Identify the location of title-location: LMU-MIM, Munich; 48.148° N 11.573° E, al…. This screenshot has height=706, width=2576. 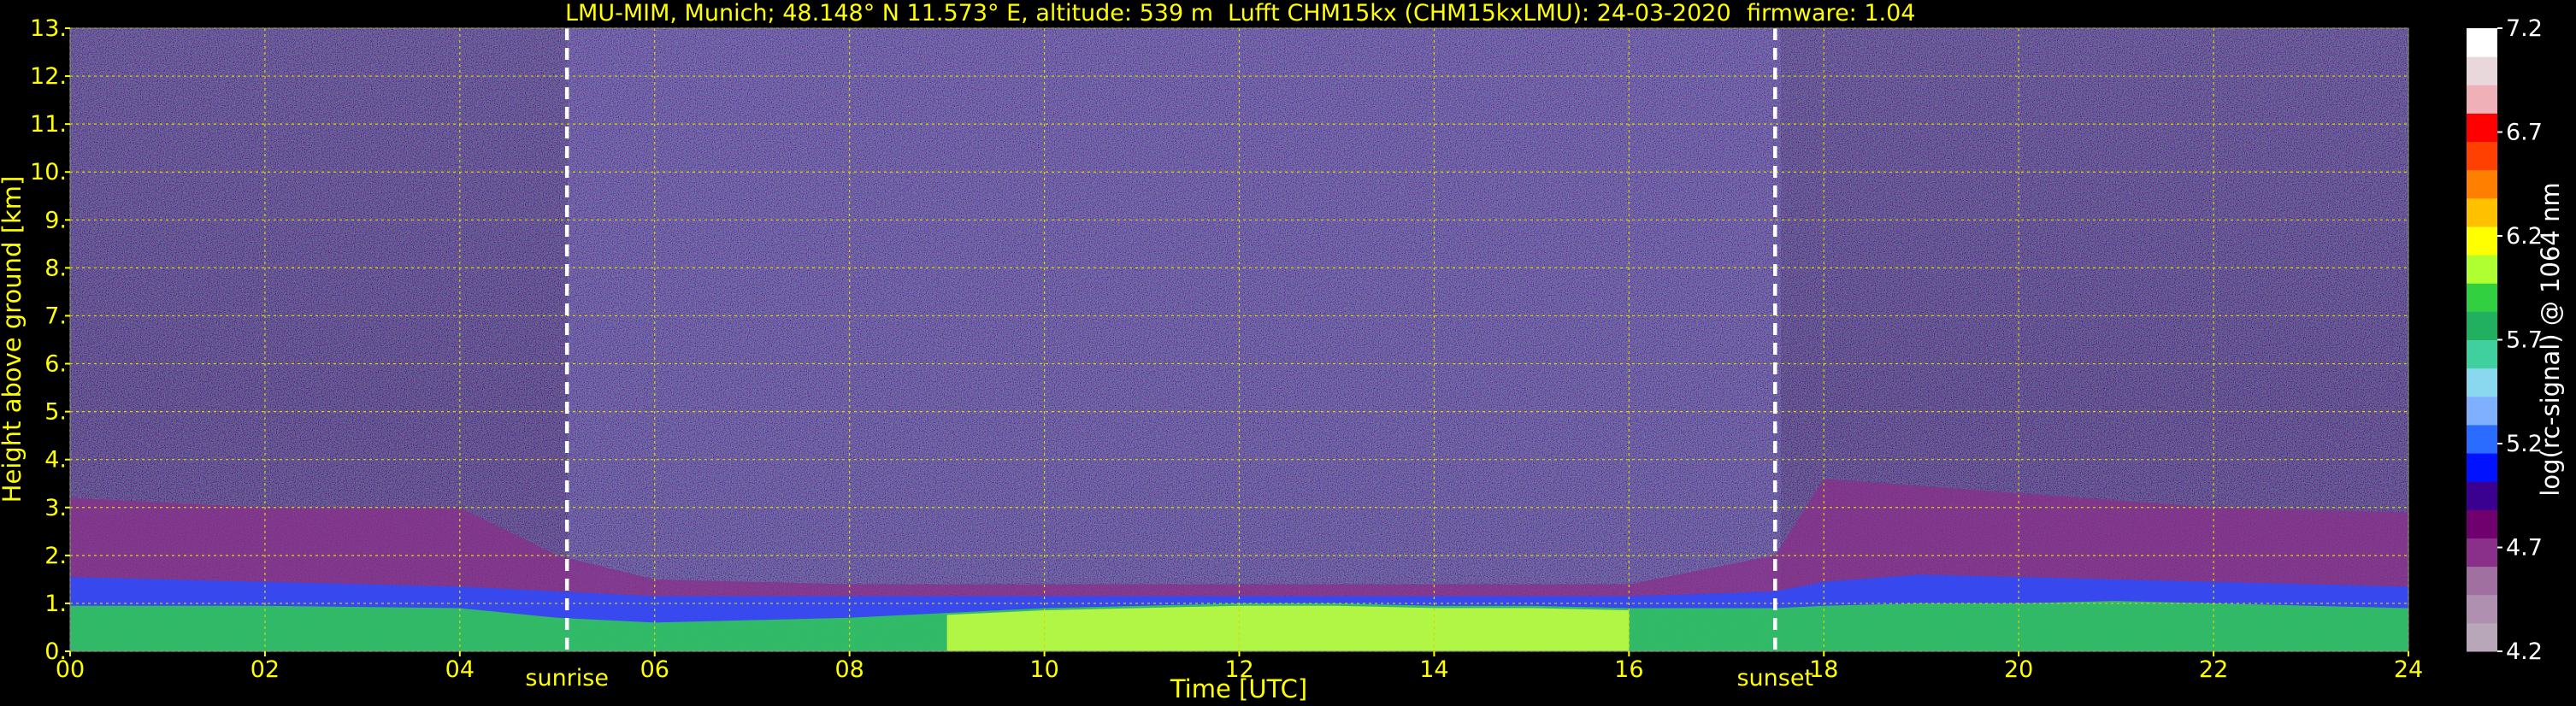
(889, 13).